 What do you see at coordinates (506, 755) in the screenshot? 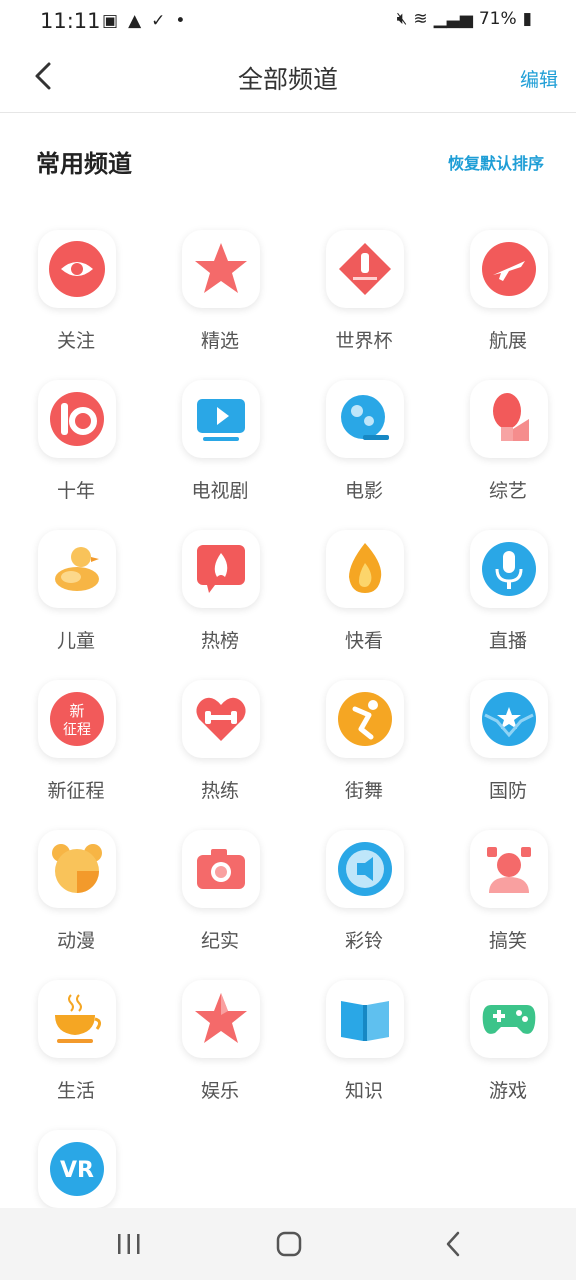
I see `channel-defense: 国防` at bounding box center [506, 755].